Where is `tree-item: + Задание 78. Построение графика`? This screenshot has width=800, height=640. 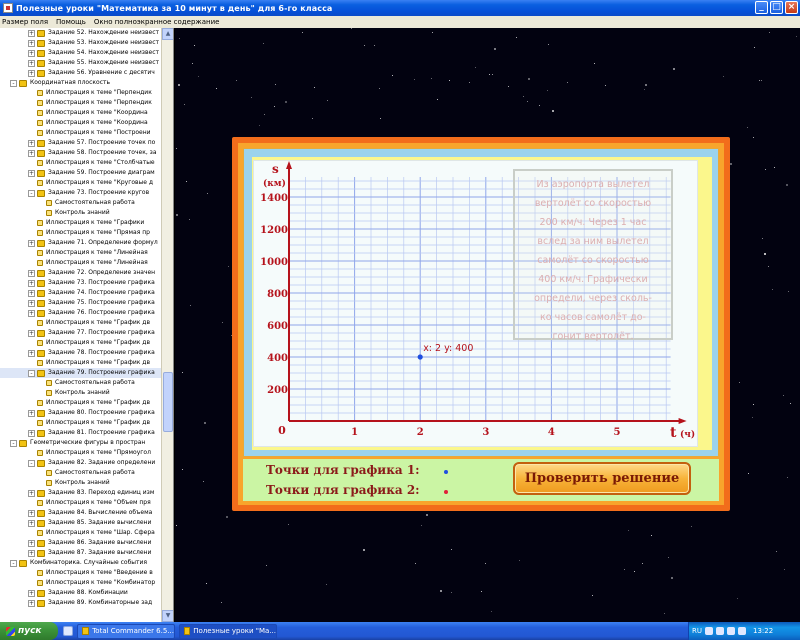
tree-item: + Задание 78. Построение графика is located at coordinates (81, 353).